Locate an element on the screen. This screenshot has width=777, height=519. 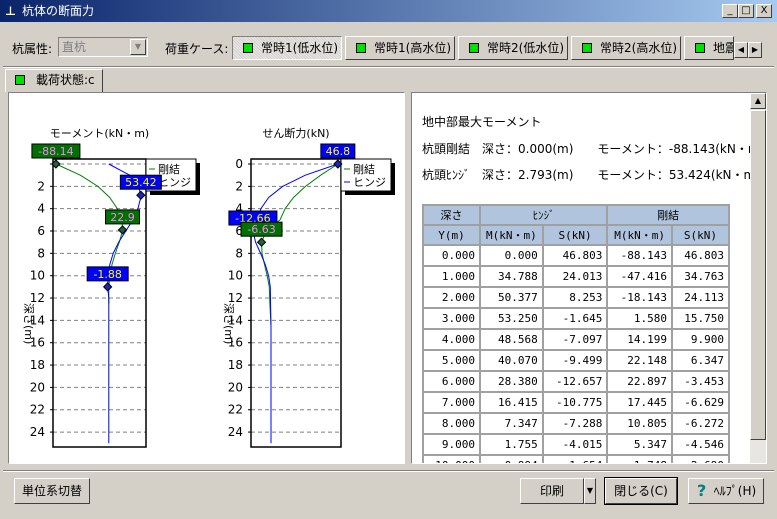
annotation-label: 46.8 is located at coordinates (338, 151).